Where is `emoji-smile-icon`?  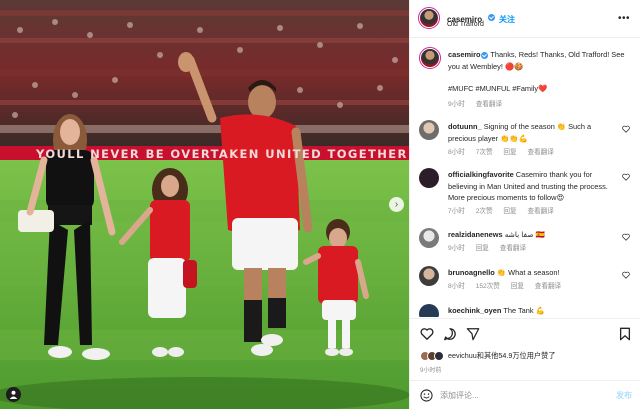
emoji-smile-icon is located at coordinates (426, 395).